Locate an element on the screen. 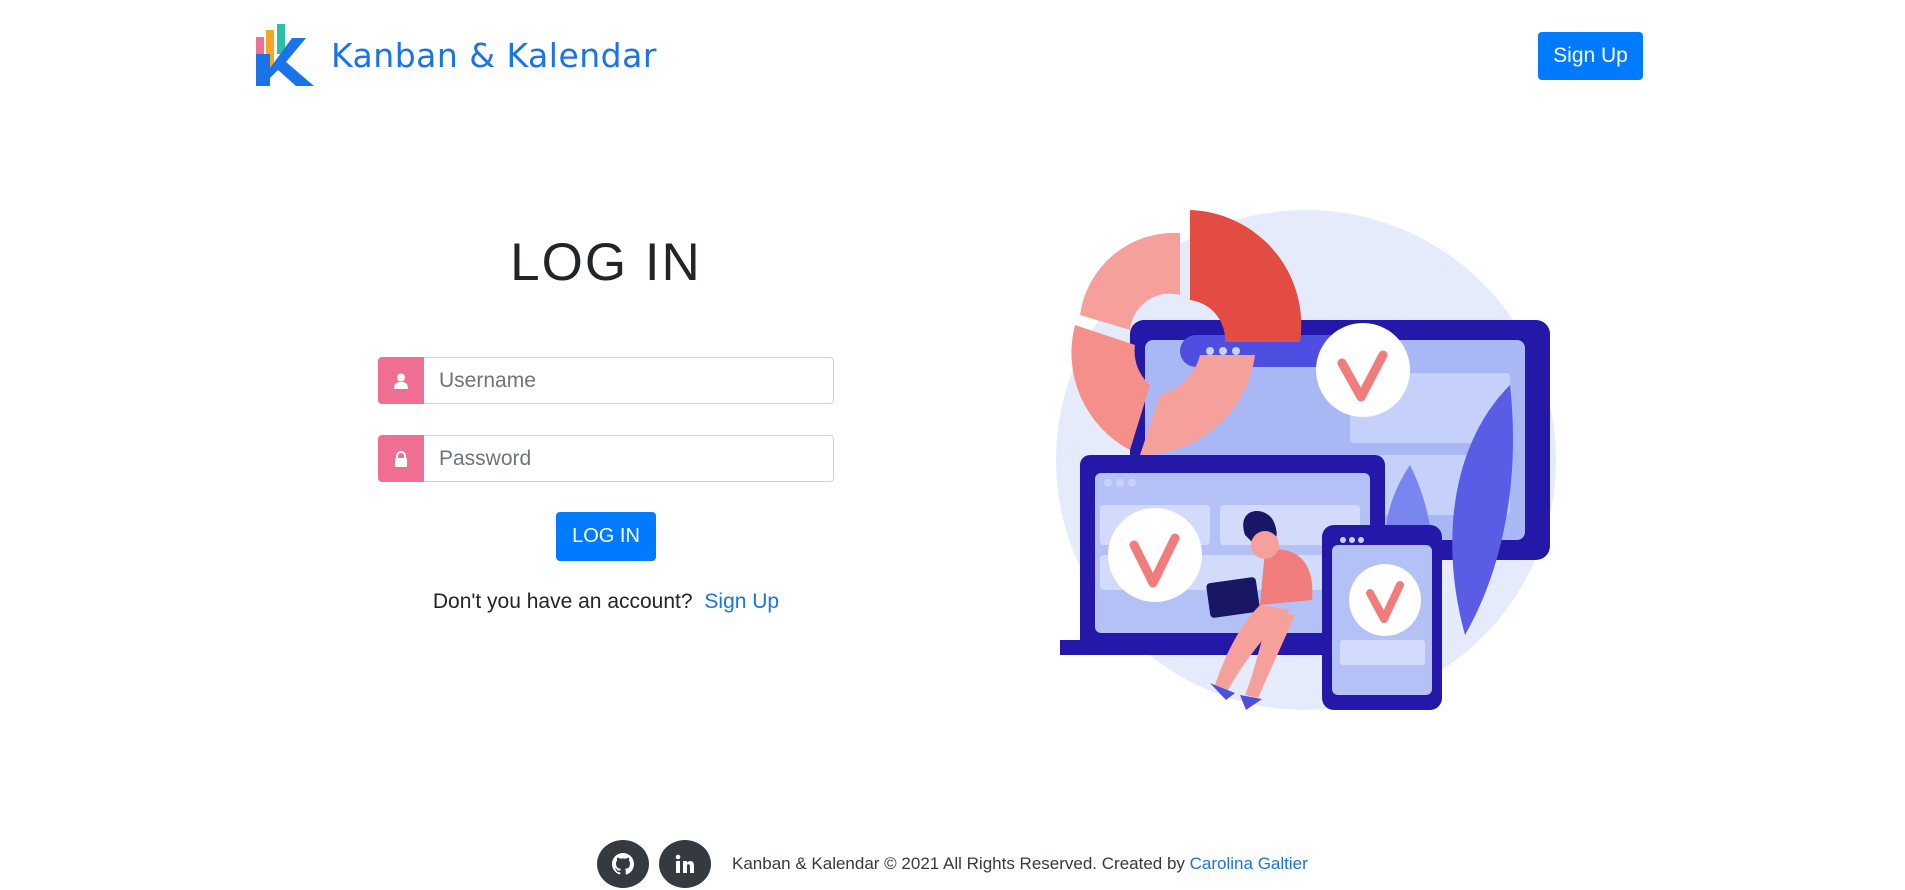 The image size is (1905, 890). username-field is located at coordinates (606, 380).